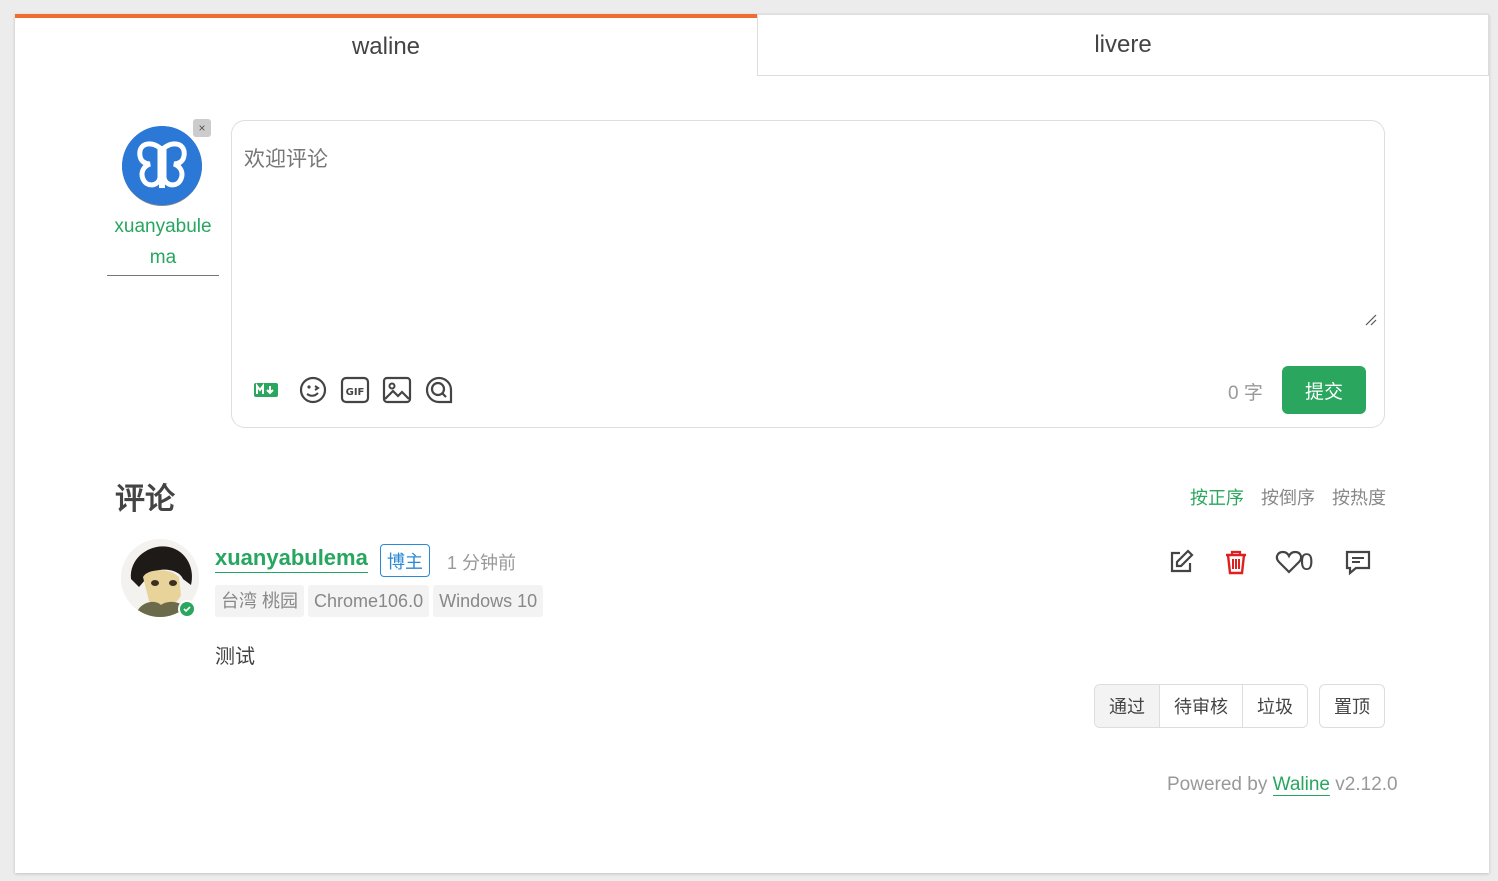 Image resolution: width=1498 pixels, height=881 pixels. What do you see at coordinates (1370, 319) in the screenshot?
I see `resize-handle-icon` at bounding box center [1370, 319].